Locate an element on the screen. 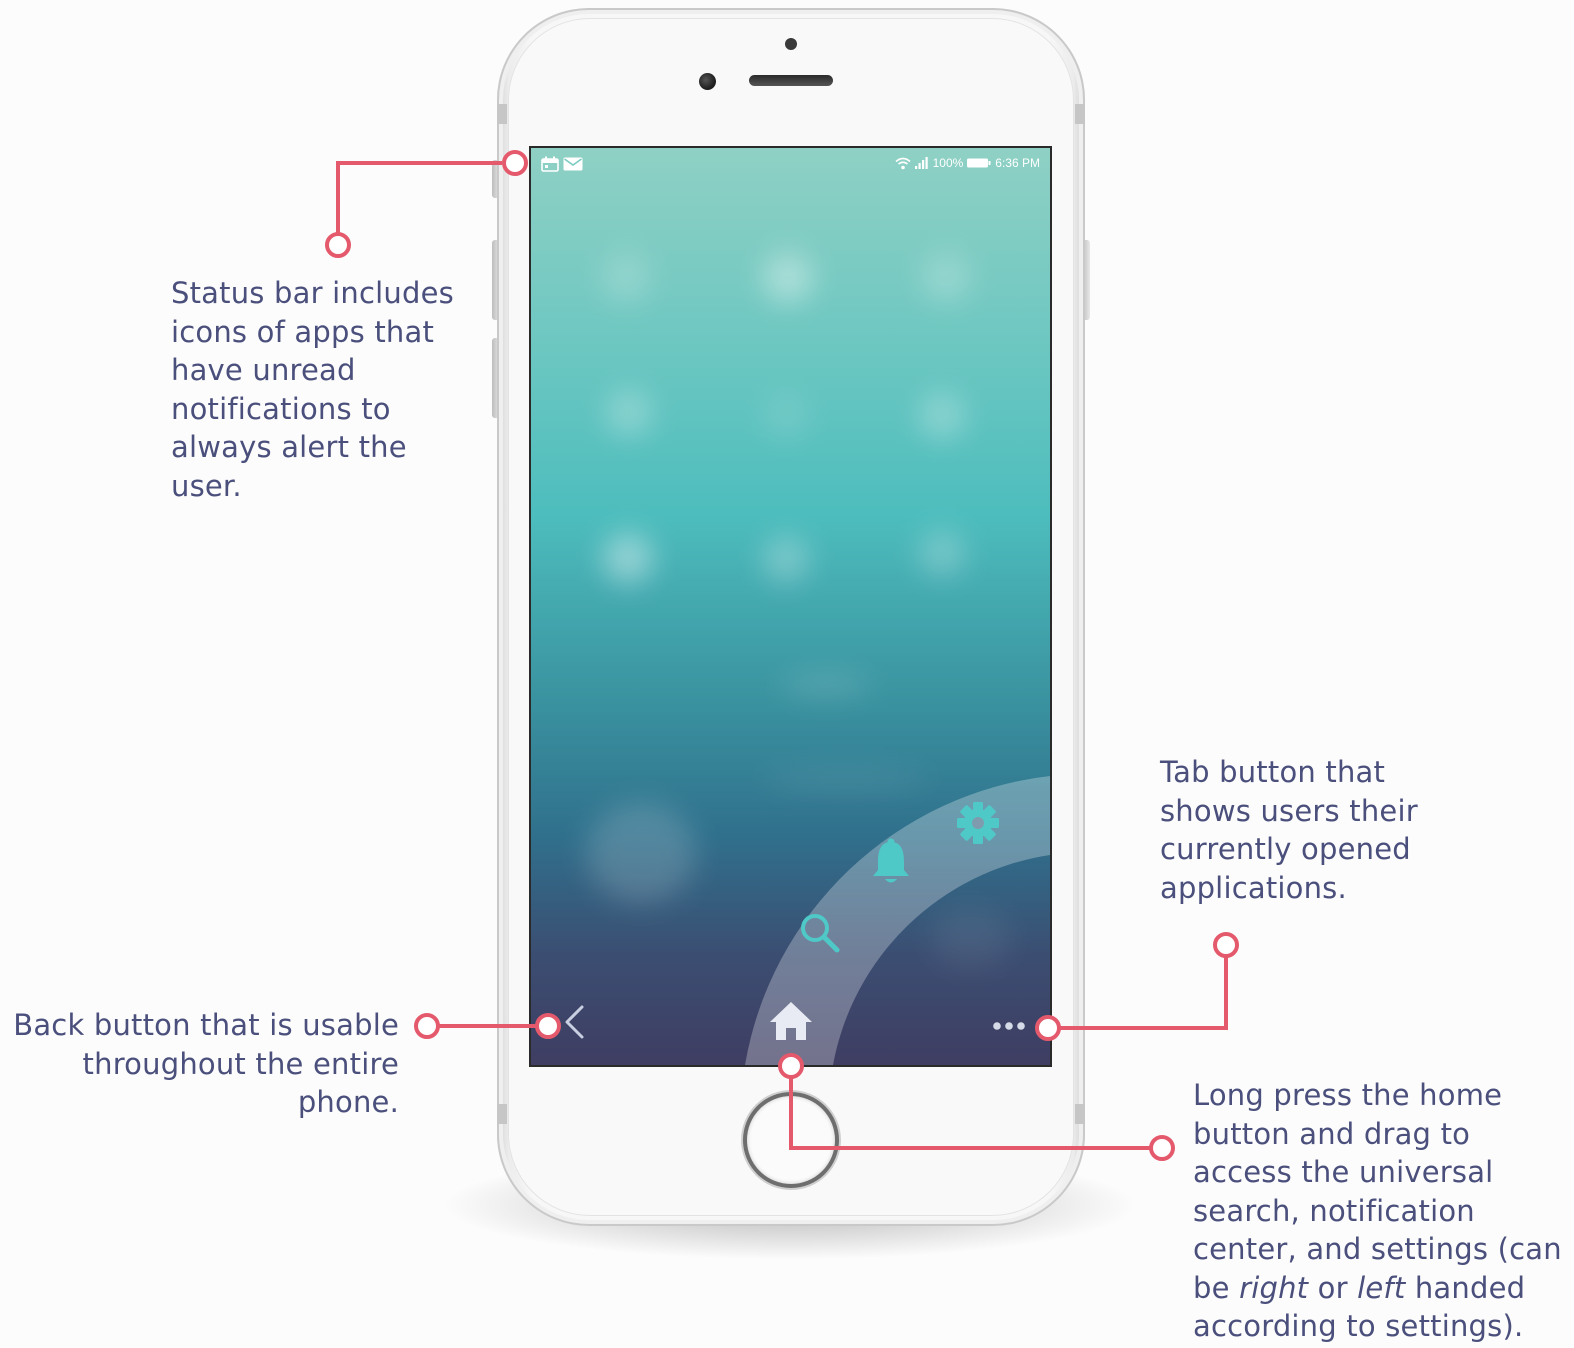  status-bar: 100% 6:36 PM is located at coordinates (790, 163).